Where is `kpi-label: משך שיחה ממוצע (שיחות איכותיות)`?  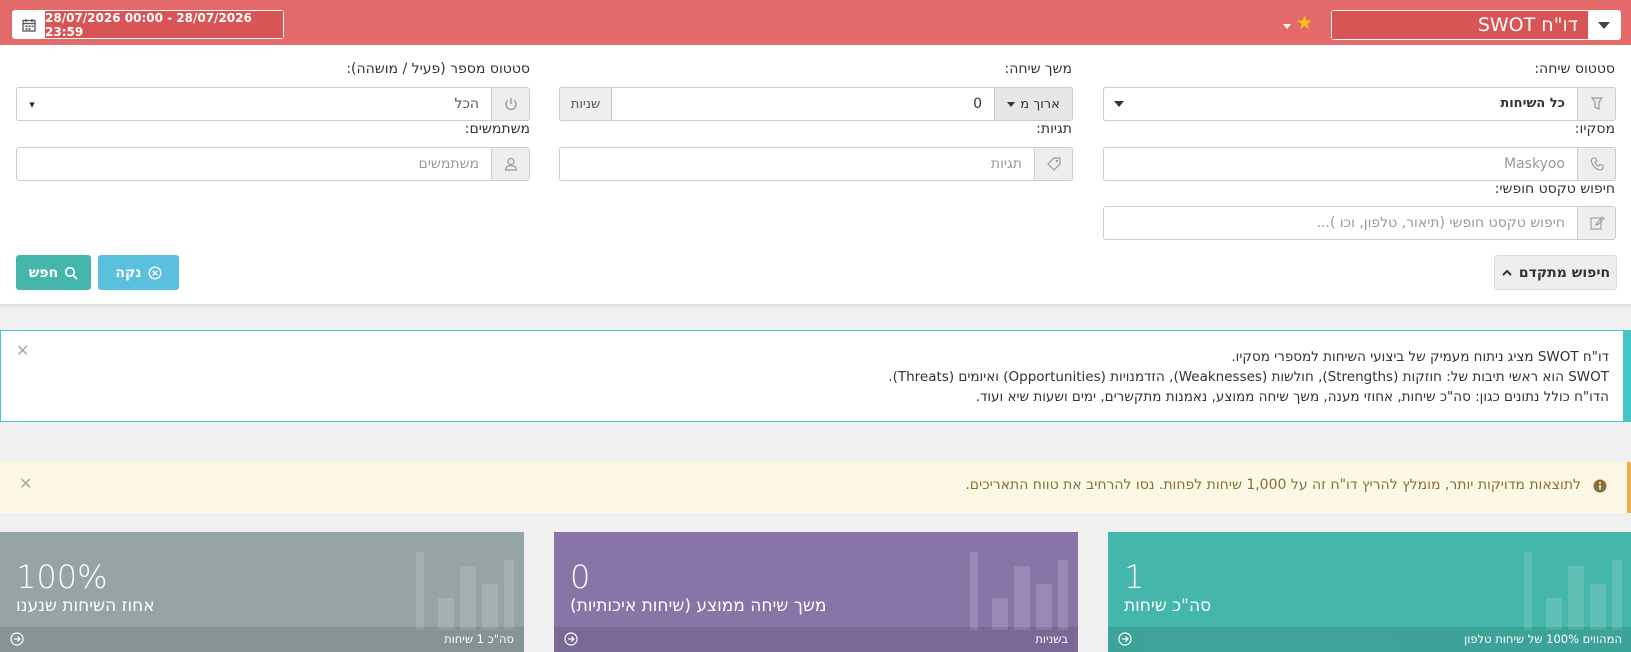
kpi-label: משך שיחה ממוצע (שיחות איכותיות) is located at coordinates (698, 606).